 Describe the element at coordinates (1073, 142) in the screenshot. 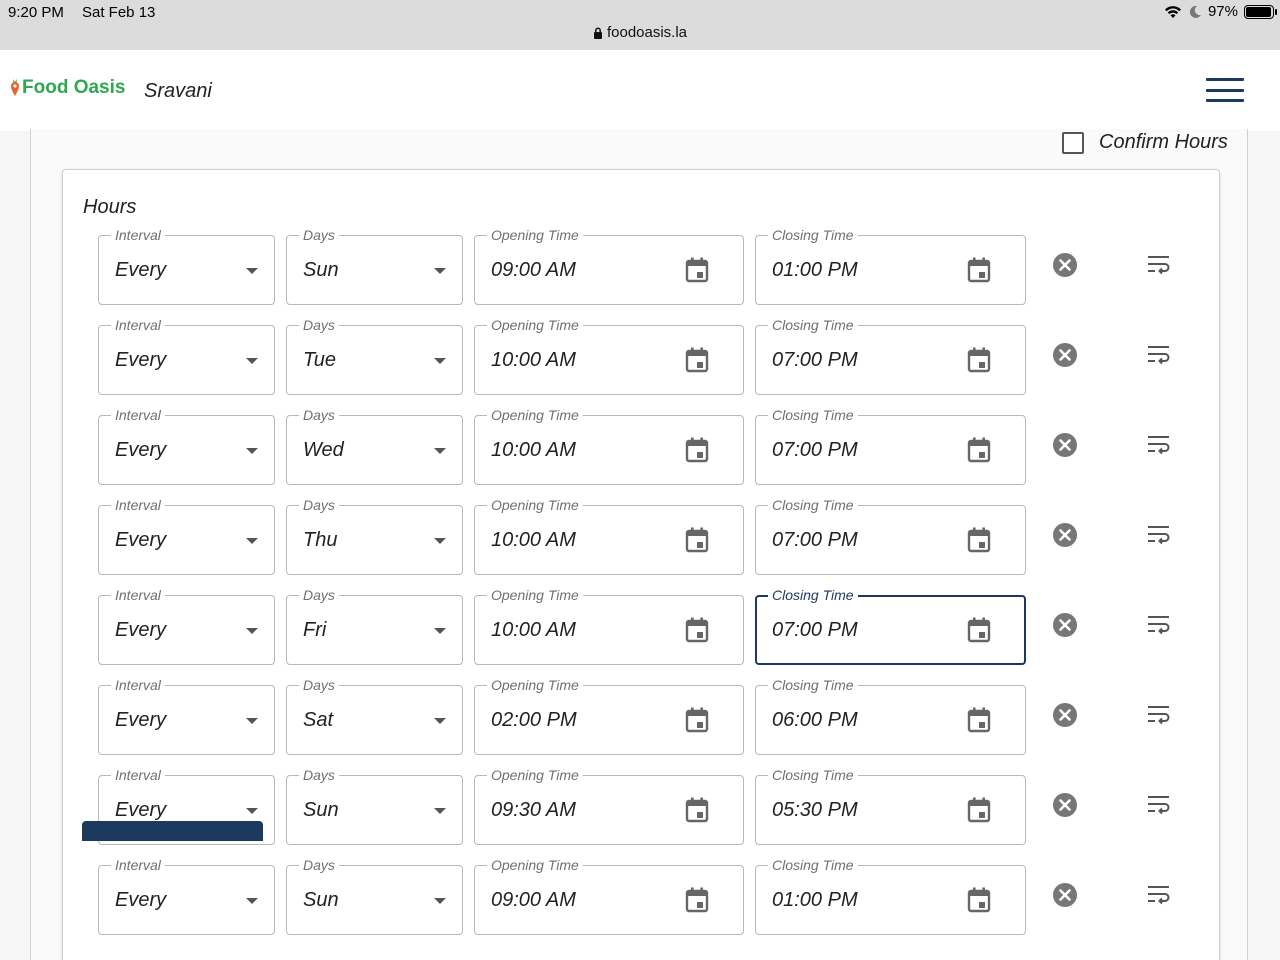

I see `confirm-hours-checkbox` at that location.